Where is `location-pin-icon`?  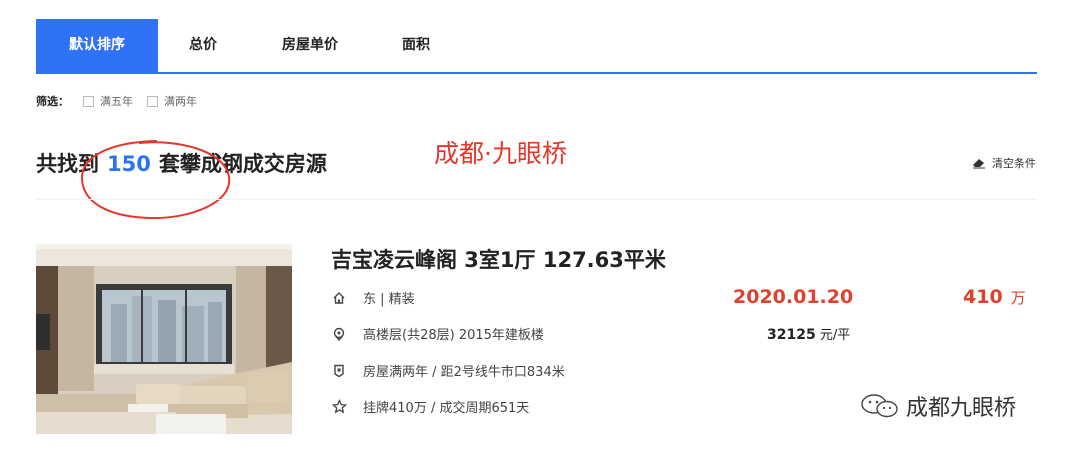 location-pin-icon is located at coordinates (339, 334).